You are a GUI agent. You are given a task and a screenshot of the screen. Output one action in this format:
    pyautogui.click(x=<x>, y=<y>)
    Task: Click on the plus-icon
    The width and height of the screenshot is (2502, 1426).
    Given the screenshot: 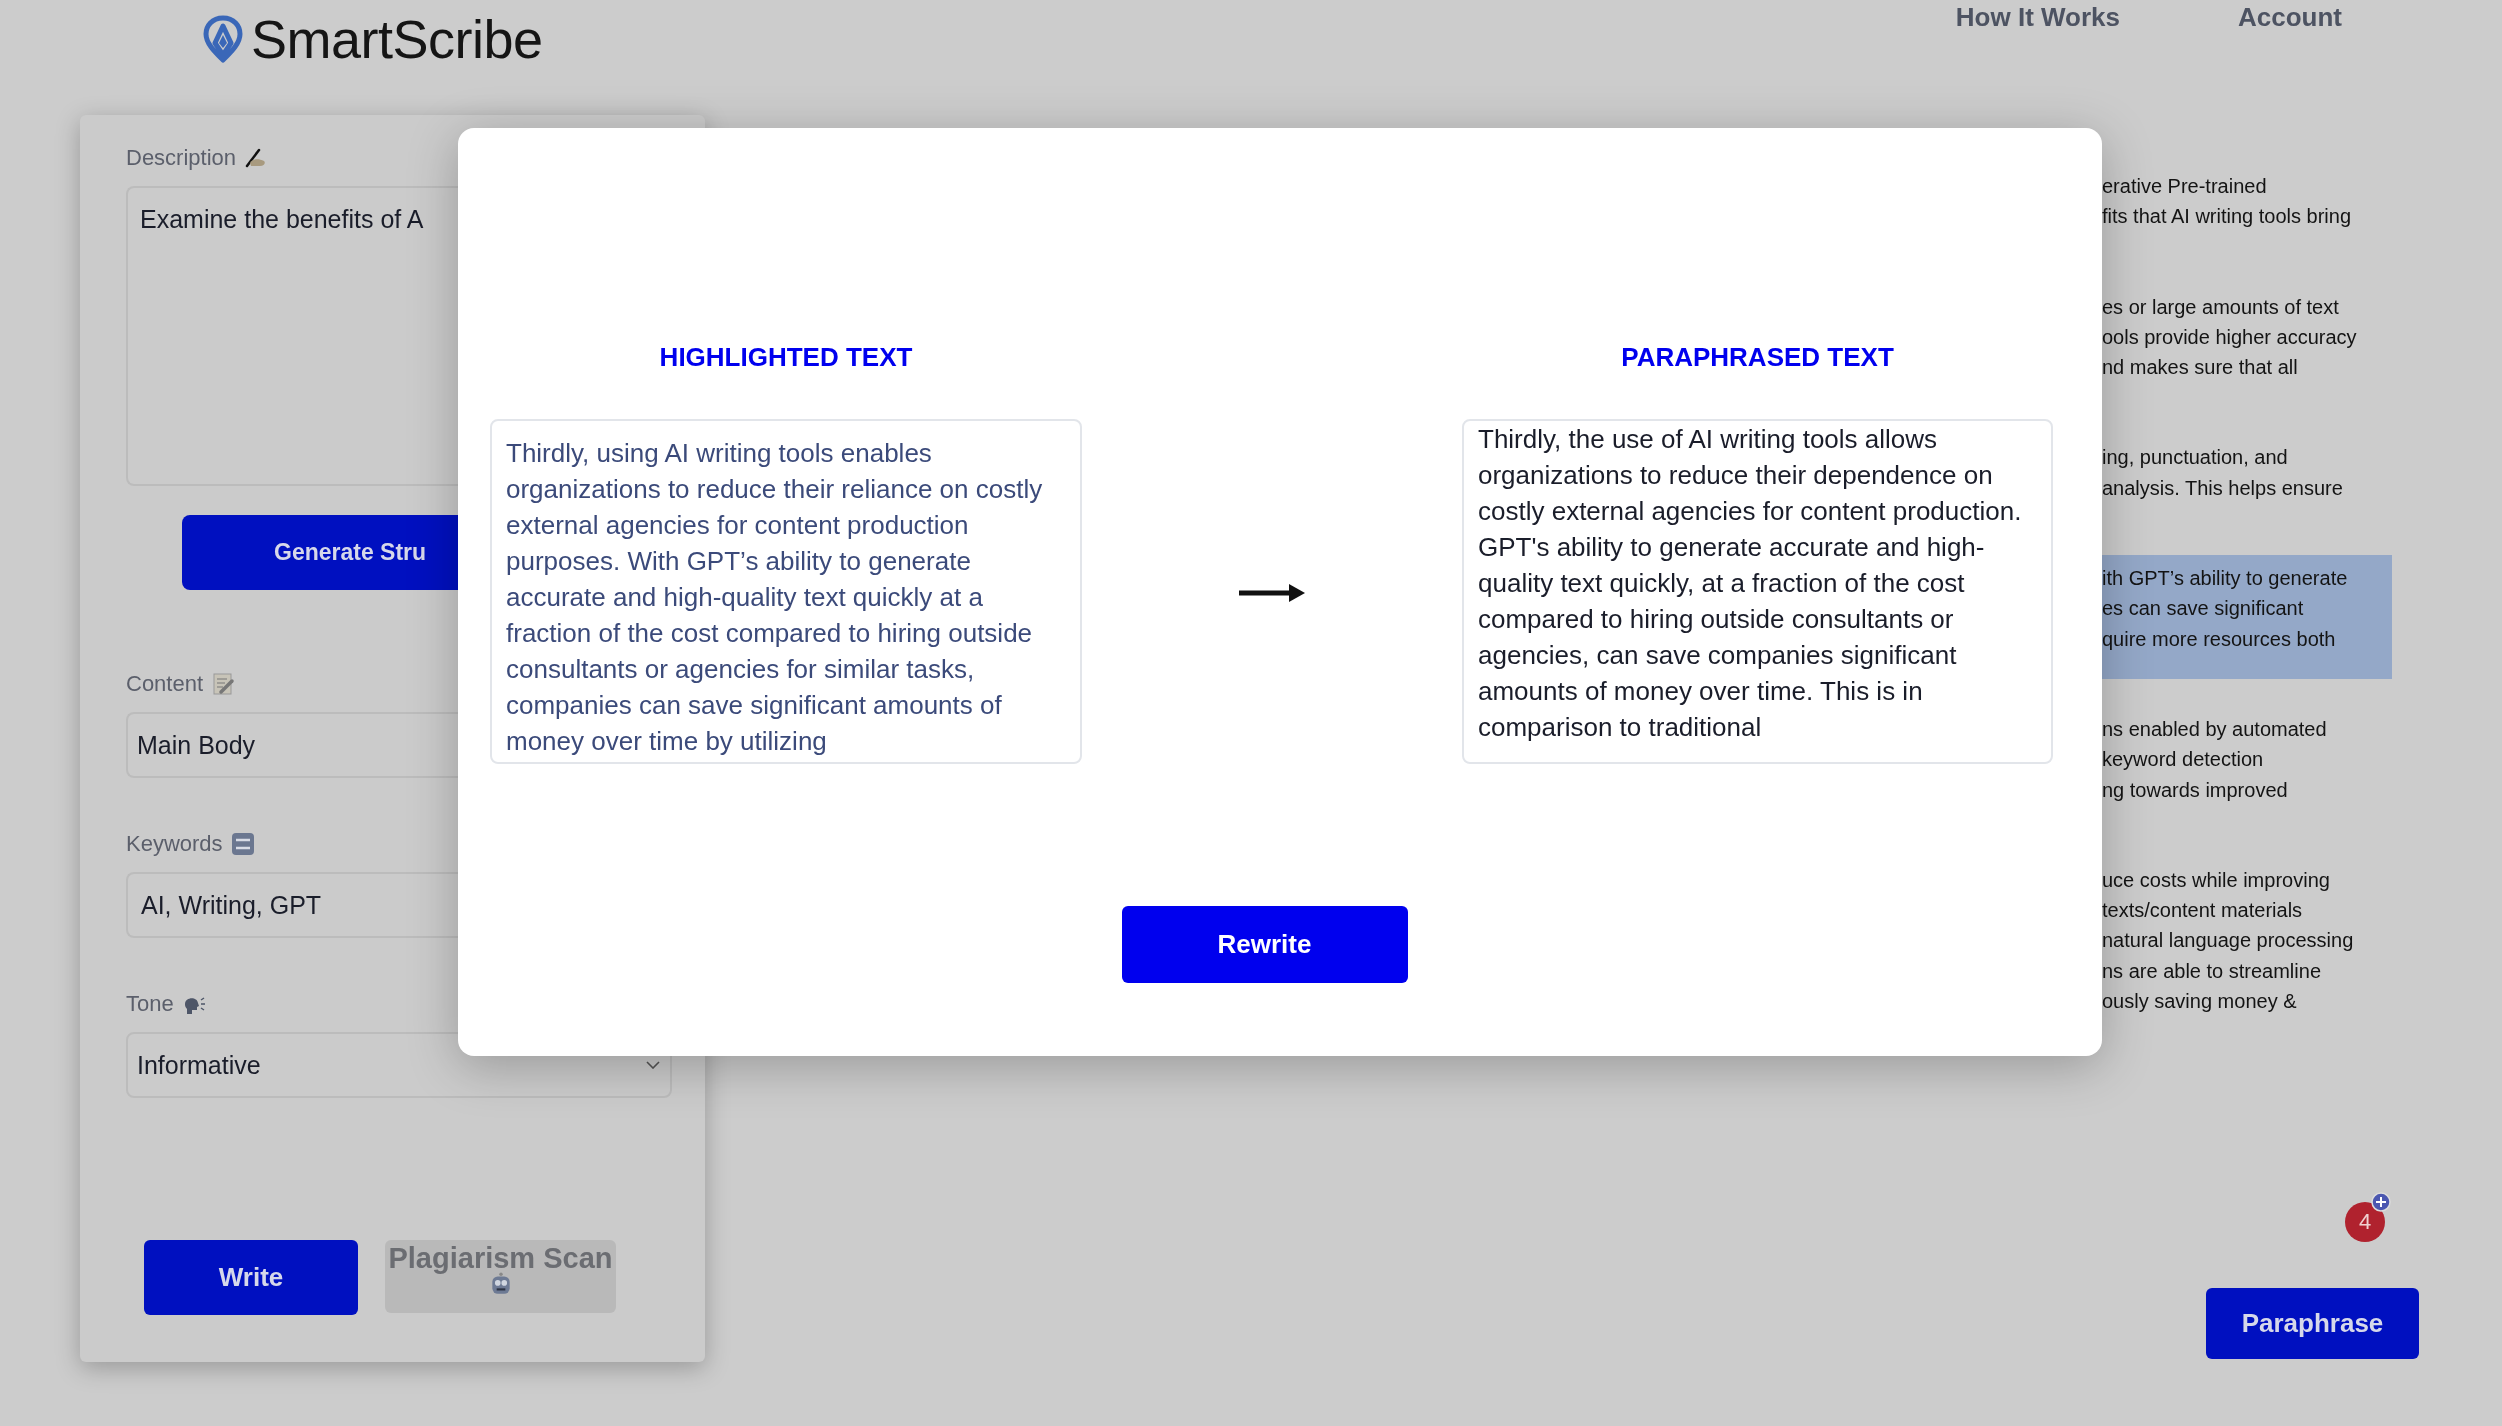 What is the action you would take?
    pyautogui.click(x=2381, y=1202)
    